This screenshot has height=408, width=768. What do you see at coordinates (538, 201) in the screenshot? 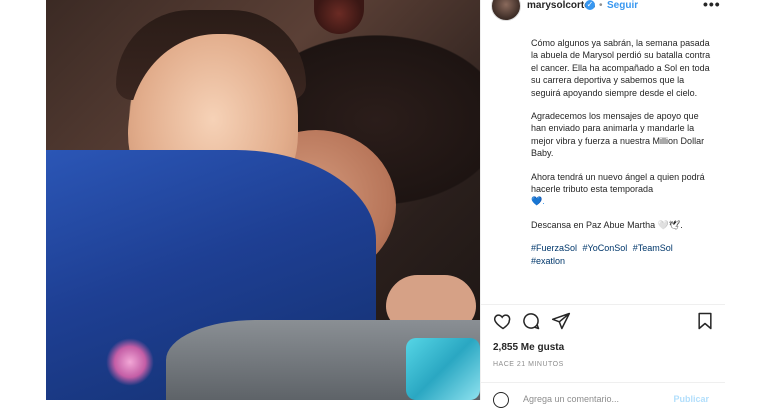
I see `blue-heart-emoji: 💙.` at bounding box center [538, 201].